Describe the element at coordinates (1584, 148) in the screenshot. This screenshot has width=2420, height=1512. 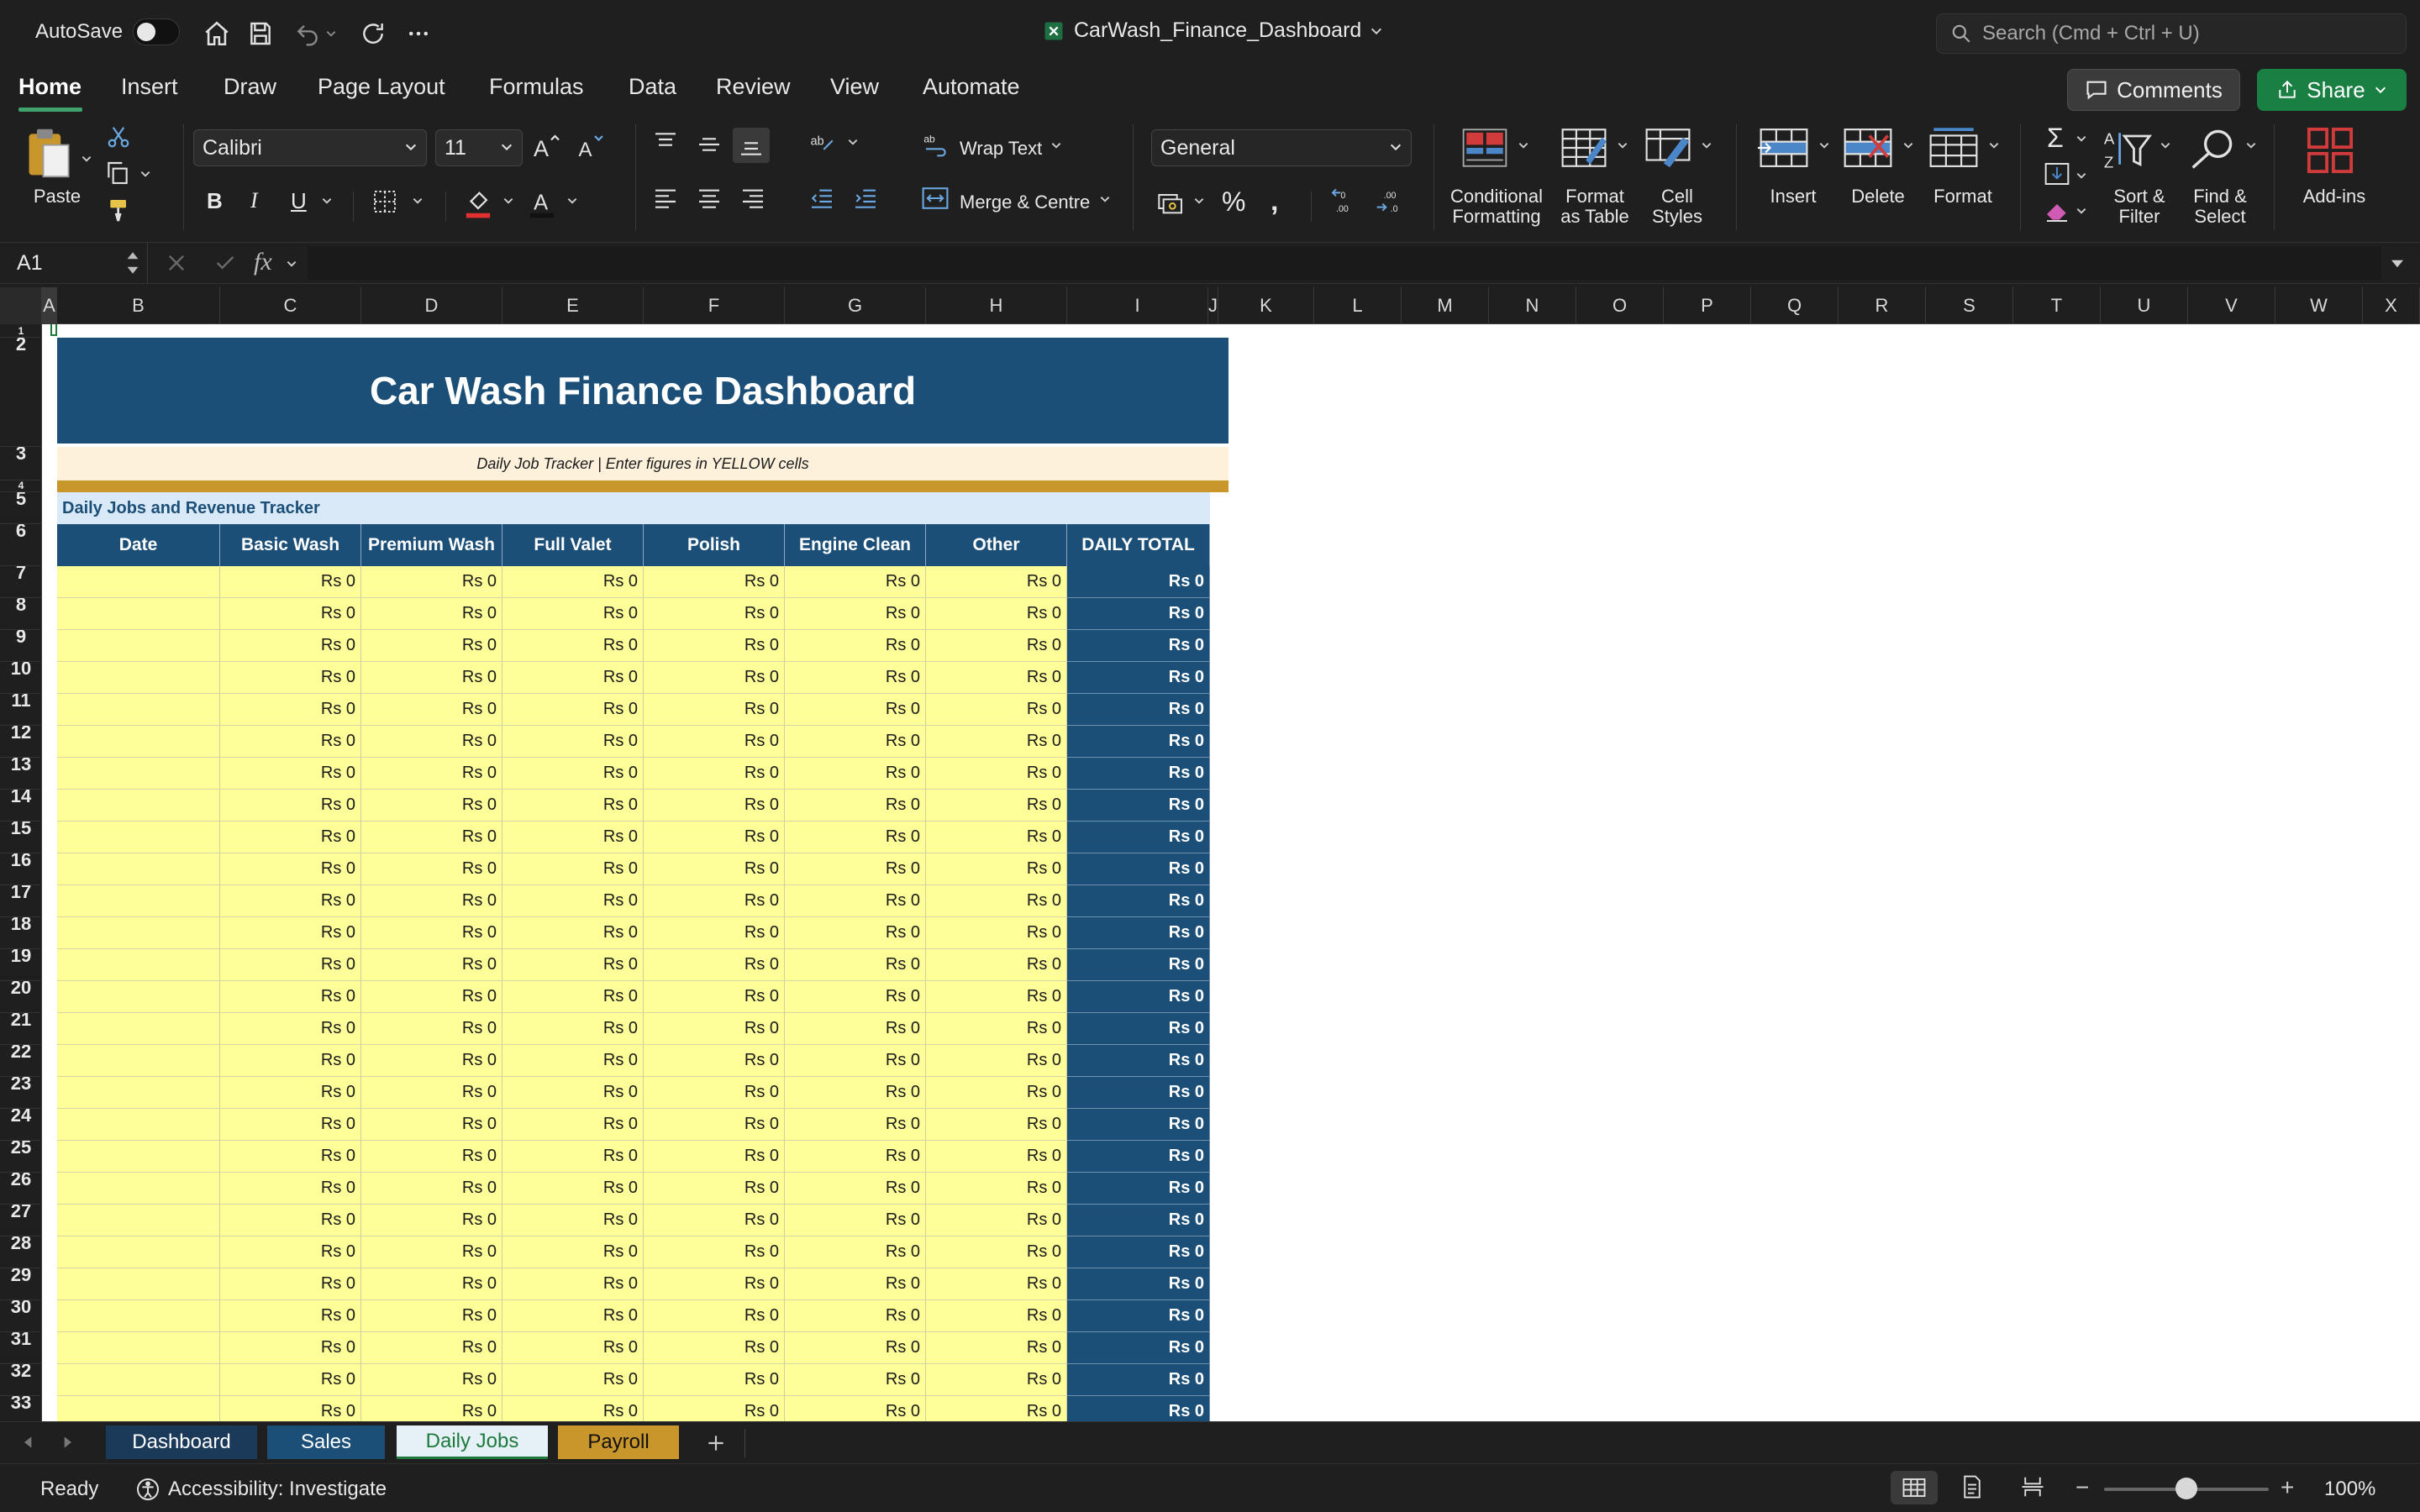
I see `format-as-table-icon` at that location.